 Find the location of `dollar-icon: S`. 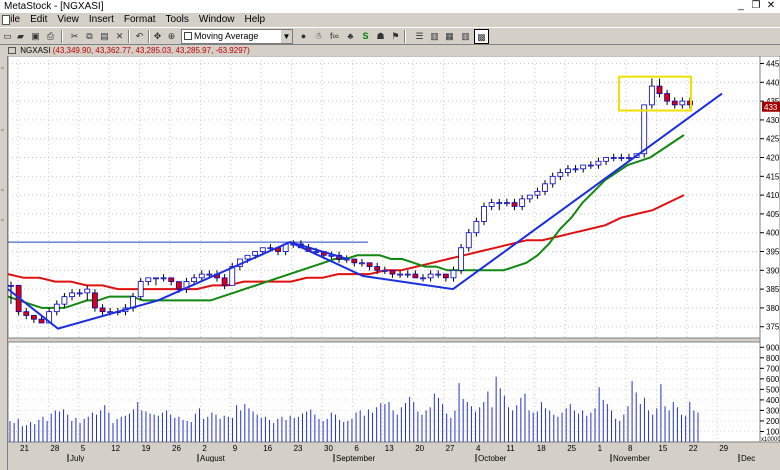

dollar-icon: S is located at coordinates (365, 36).